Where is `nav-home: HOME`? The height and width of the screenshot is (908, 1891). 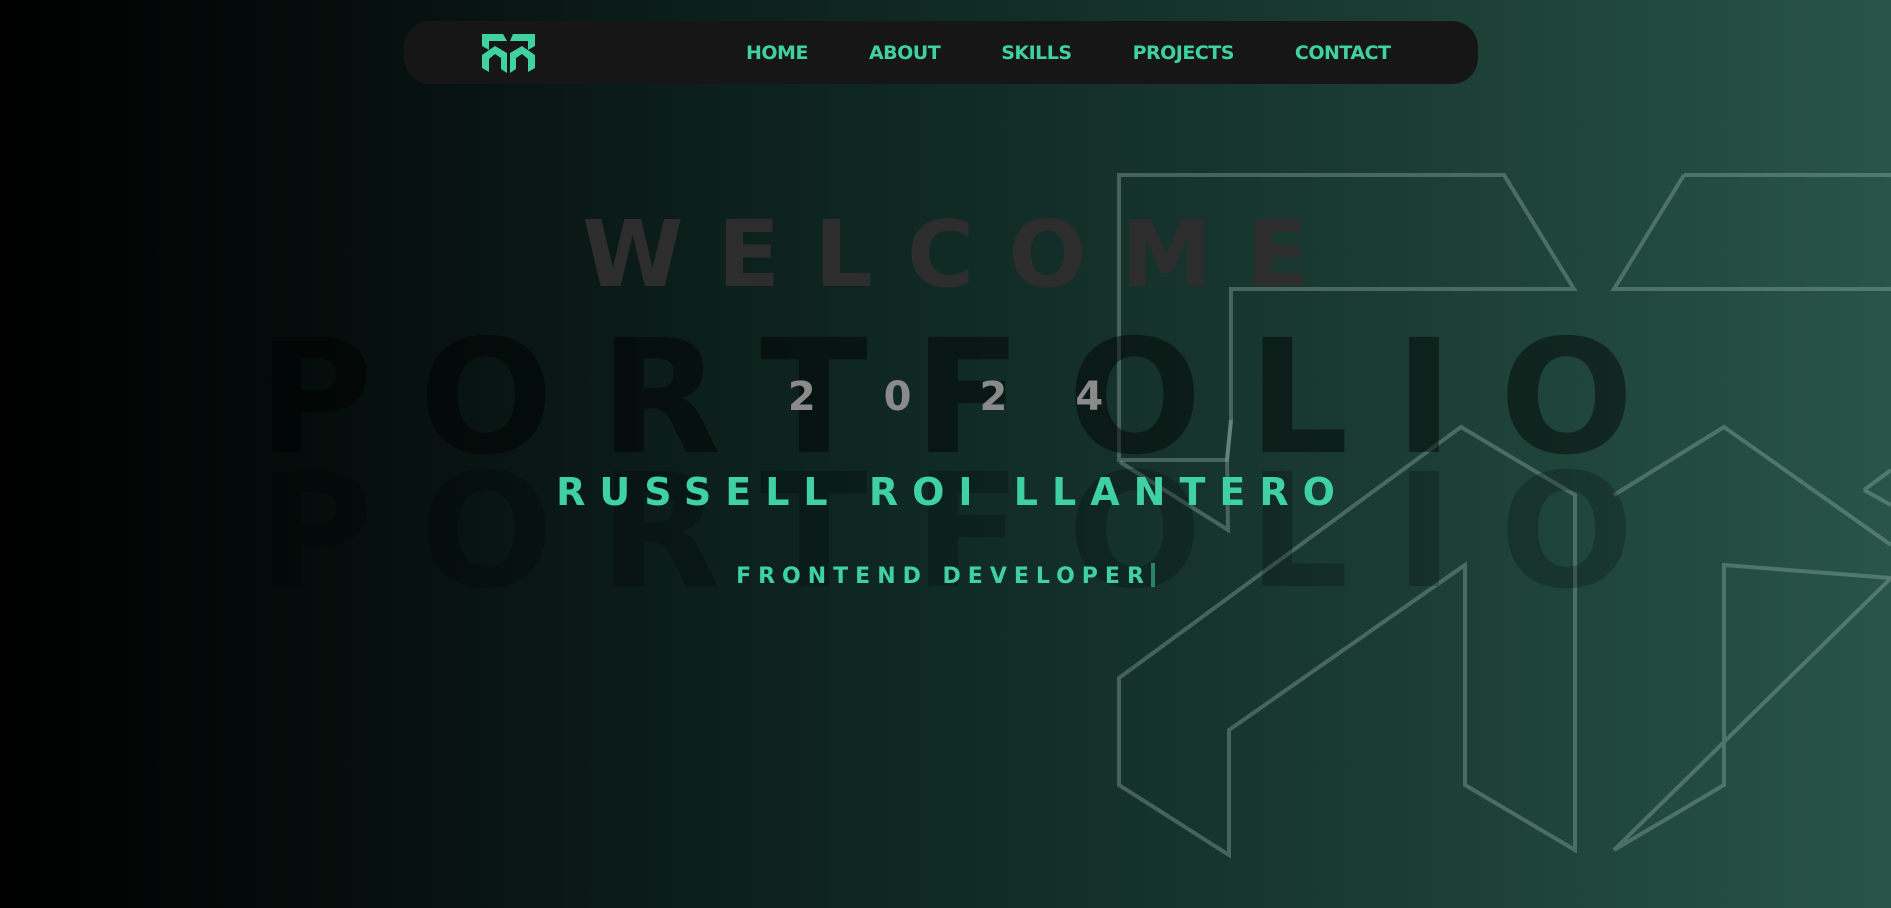 nav-home: HOME is located at coordinates (777, 53).